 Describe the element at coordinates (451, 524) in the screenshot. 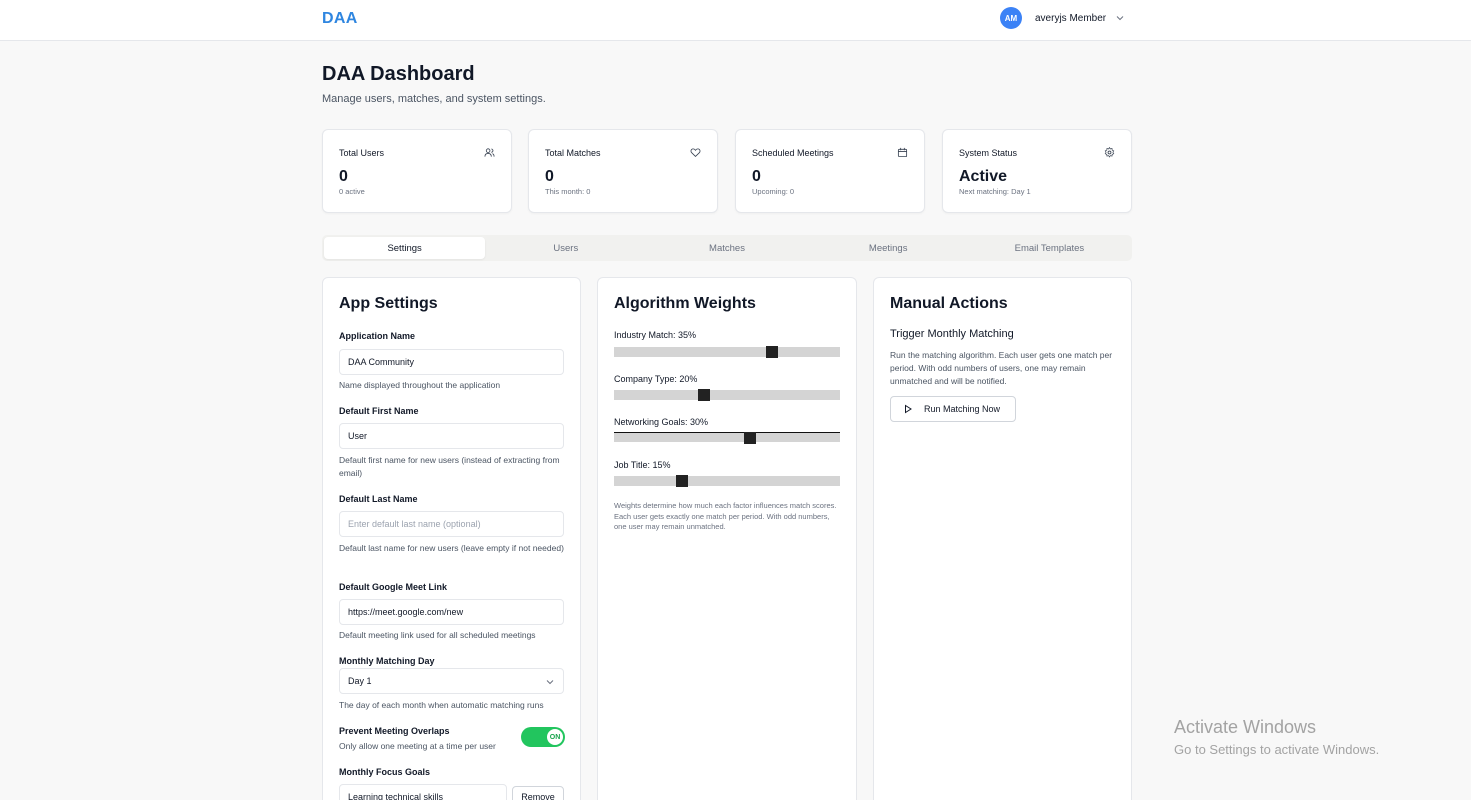

I see `last-name-input` at that location.